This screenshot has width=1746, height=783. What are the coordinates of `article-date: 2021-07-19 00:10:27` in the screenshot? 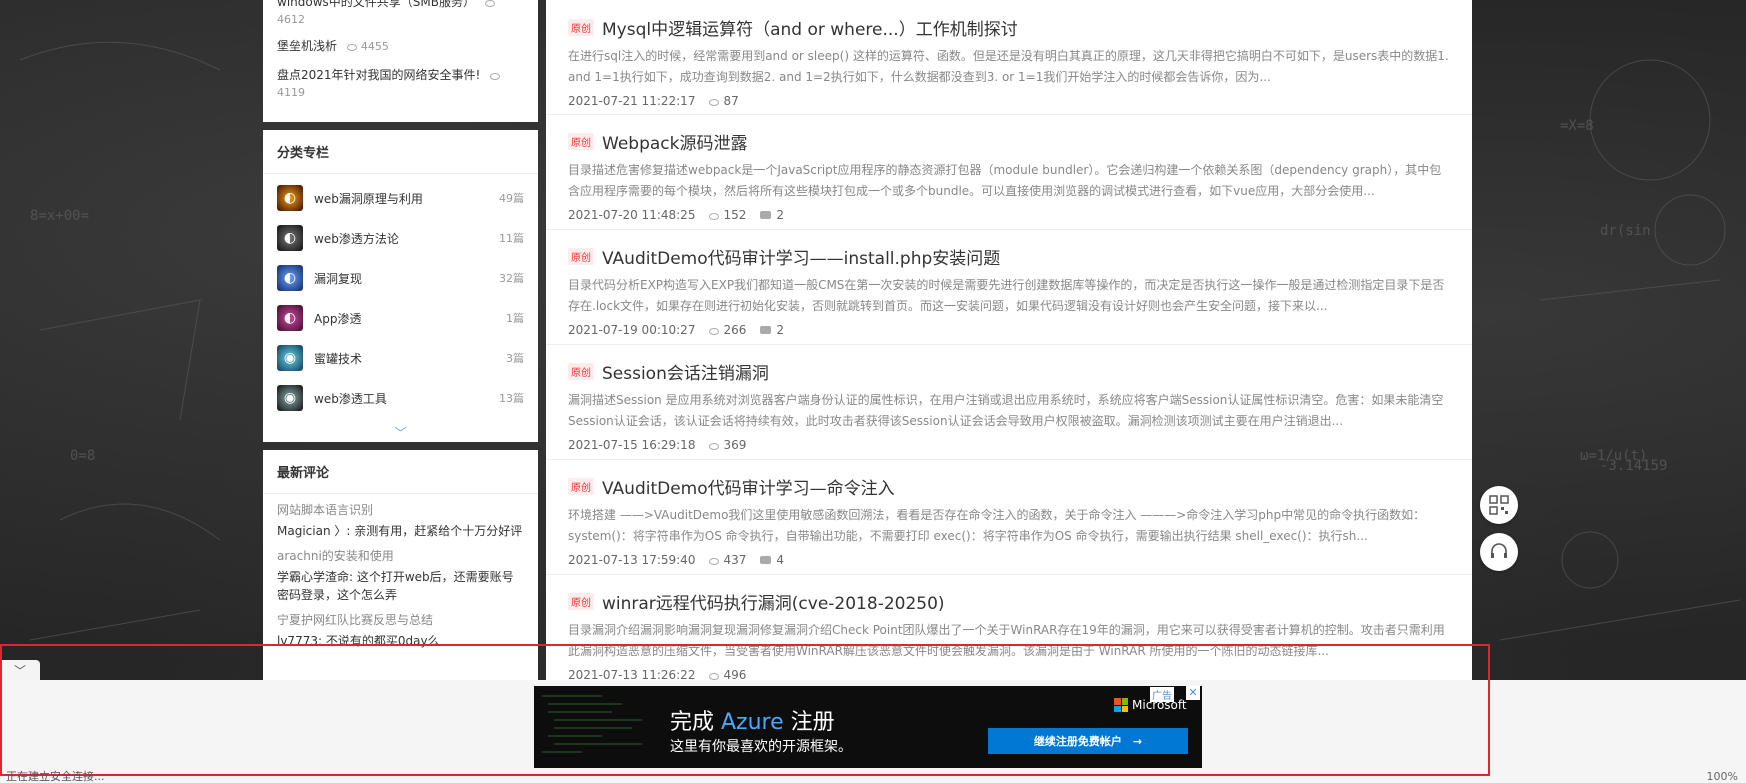 It's located at (632, 330).